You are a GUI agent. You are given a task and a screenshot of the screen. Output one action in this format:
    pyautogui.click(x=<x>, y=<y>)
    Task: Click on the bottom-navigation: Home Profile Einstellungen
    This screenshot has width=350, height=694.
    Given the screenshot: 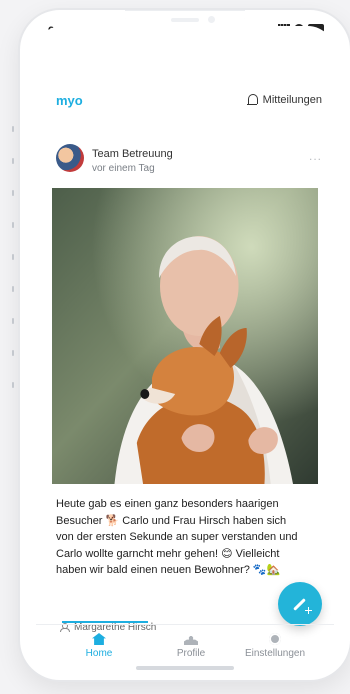 What is the action you would take?
    pyautogui.click(x=185, y=647)
    